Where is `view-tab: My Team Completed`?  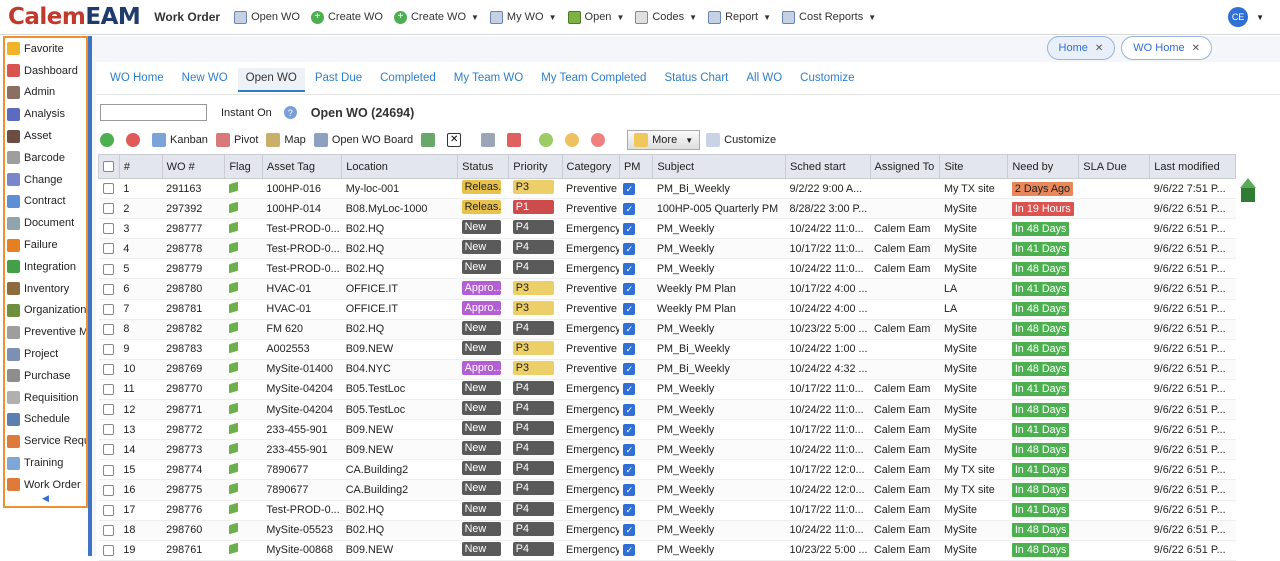 view-tab: My Team Completed is located at coordinates (593, 80).